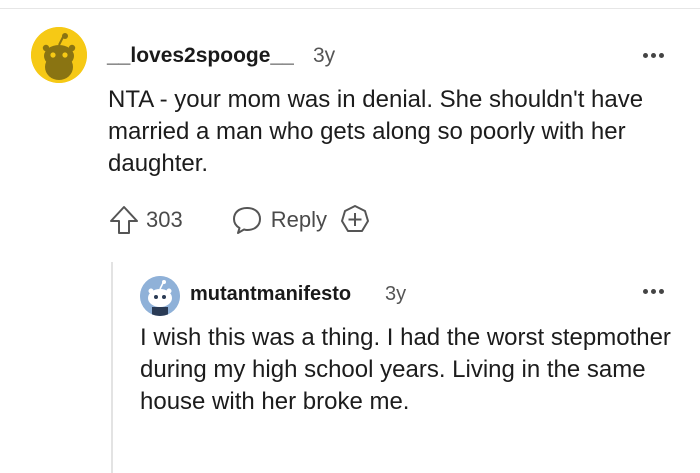 The width and height of the screenshot is (700, 473). I want to click on speech-bubble-icon, so click(246, 220).